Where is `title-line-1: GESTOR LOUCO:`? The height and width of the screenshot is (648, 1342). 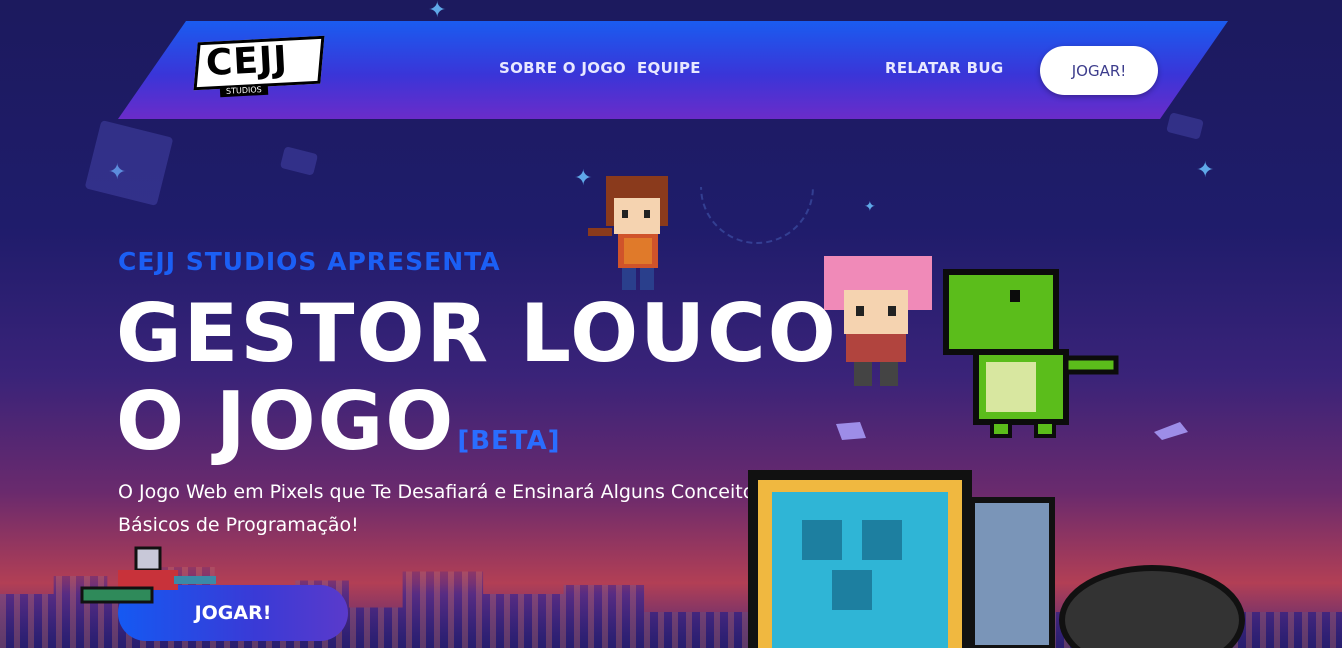
title-line-1: GESTOR LOUCO: is located at coordinates (494, 333).